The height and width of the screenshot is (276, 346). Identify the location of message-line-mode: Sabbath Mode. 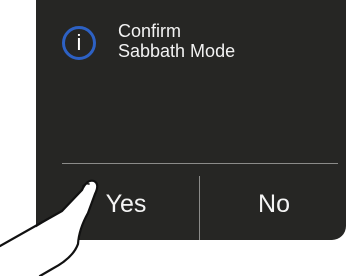
(177, 51).